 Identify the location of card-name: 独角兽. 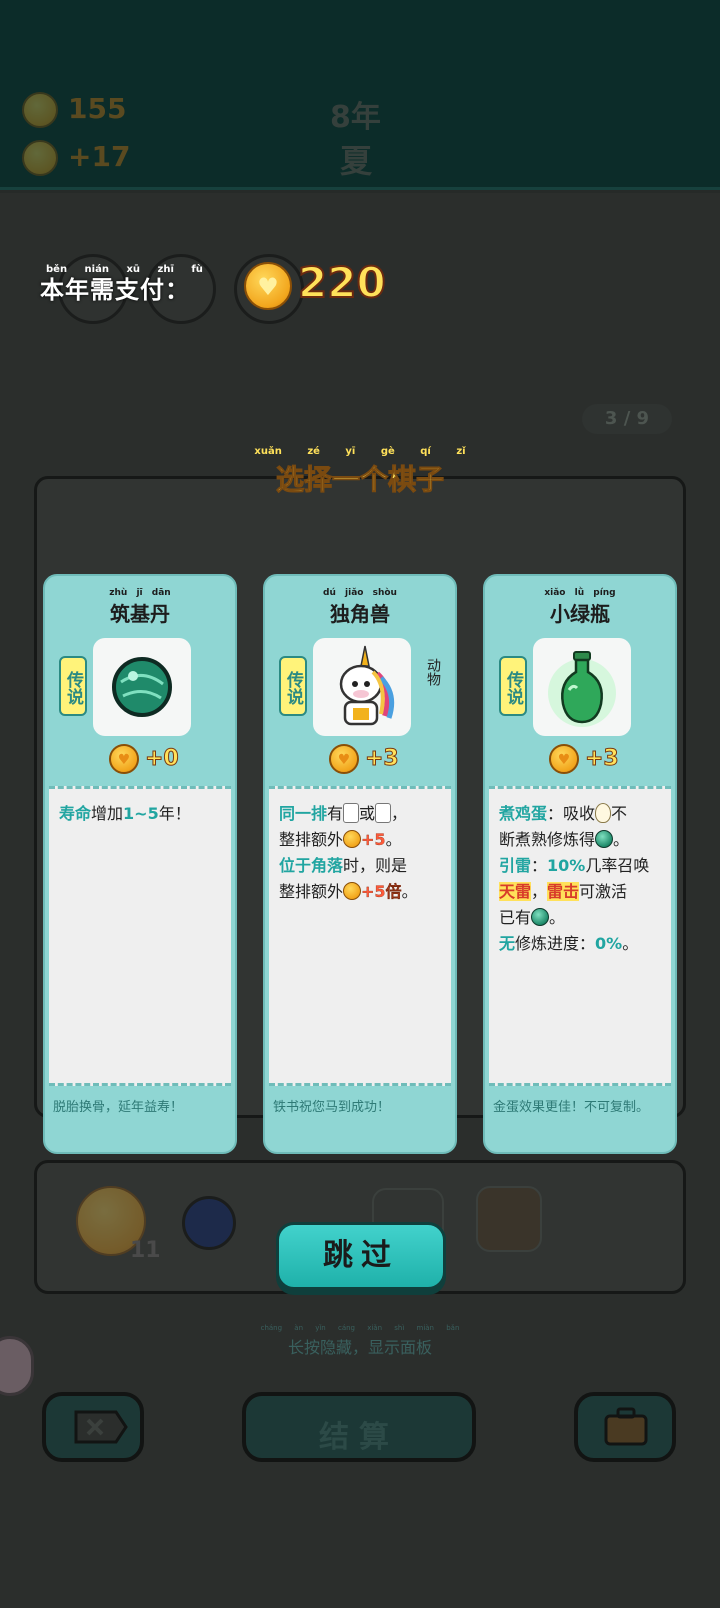
(360, 614).